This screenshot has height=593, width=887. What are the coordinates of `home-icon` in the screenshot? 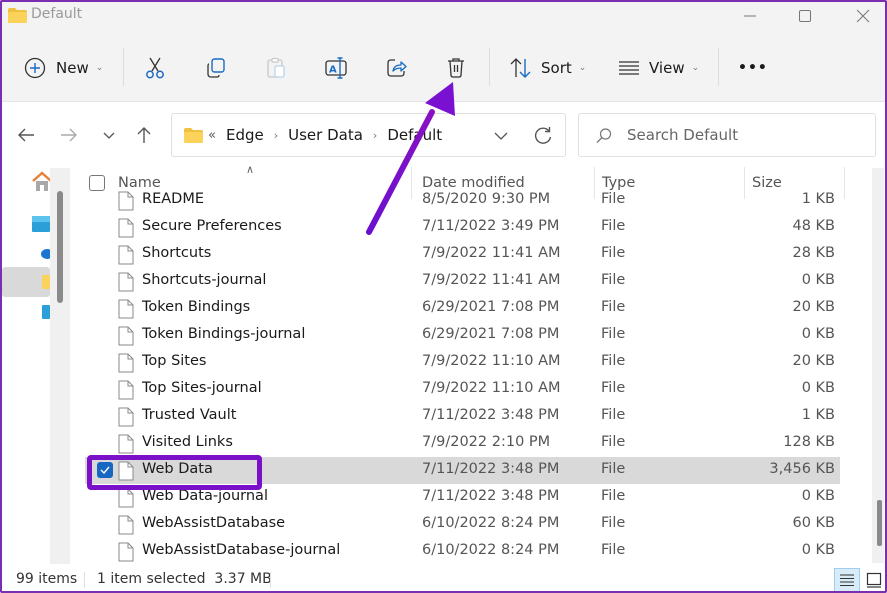 It's located at (42, 182).